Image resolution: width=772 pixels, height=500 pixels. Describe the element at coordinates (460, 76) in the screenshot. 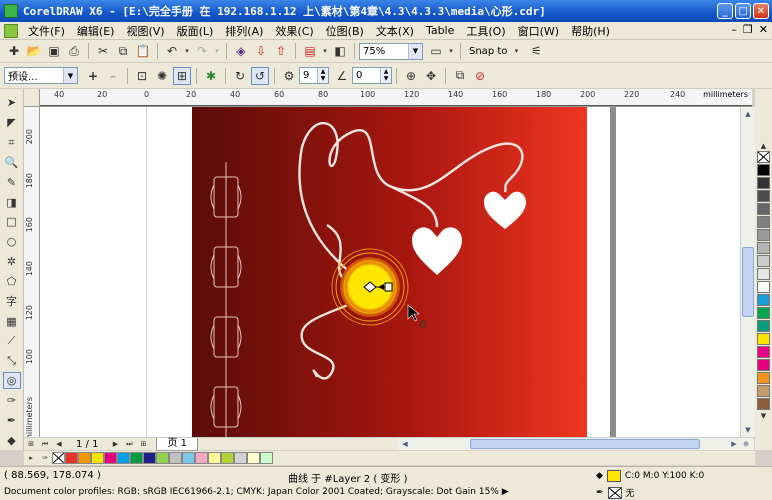

I see `copy-properties-icon: ⧉` at that location.